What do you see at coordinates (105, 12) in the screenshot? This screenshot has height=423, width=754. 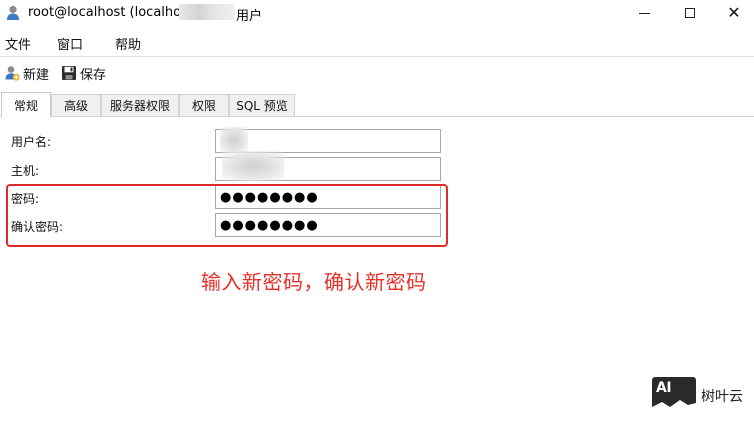 I see `window-title: root@localhost (localho` at bounding box center [105, 12].